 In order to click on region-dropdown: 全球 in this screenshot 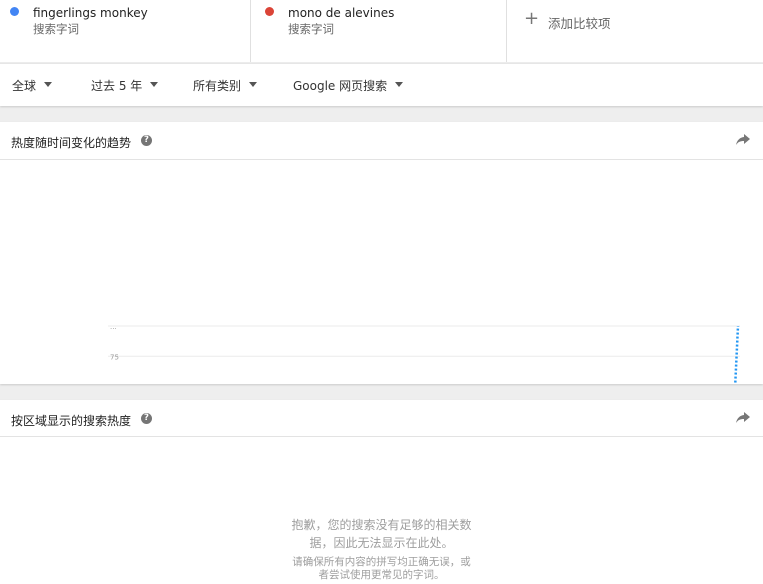, I will do `click(32, 85)`.